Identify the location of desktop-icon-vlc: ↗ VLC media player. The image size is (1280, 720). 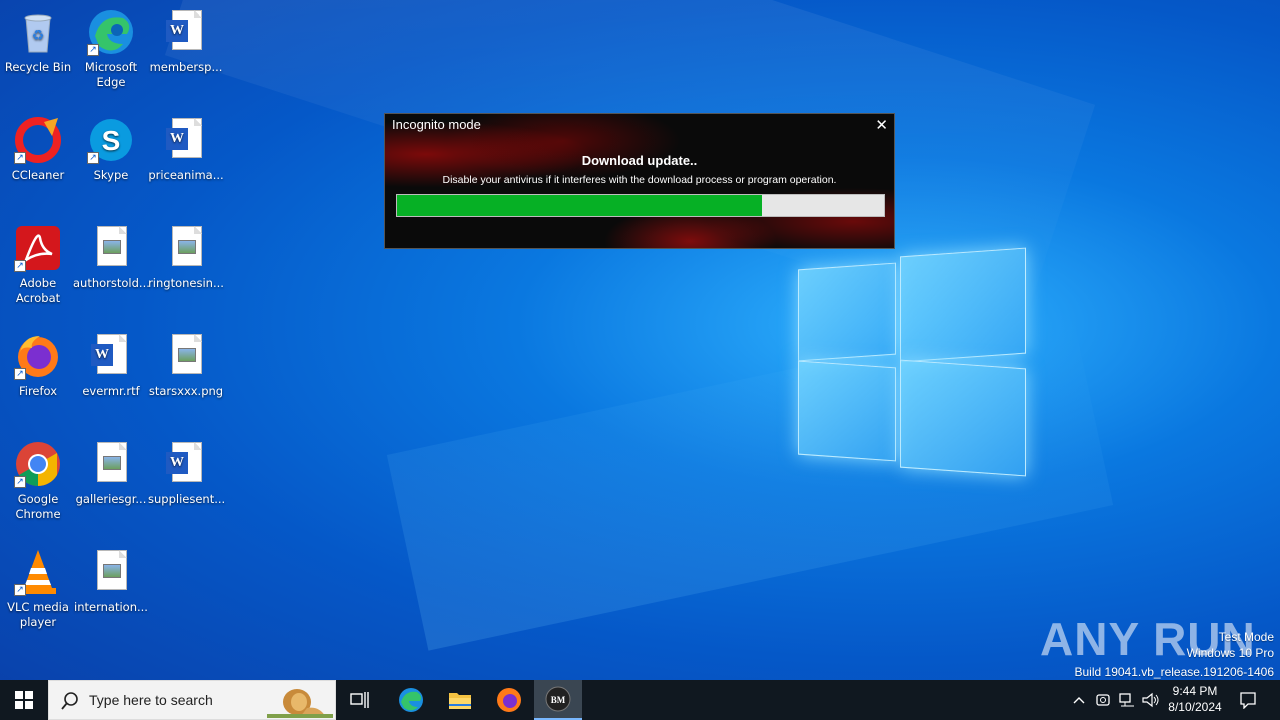
(38, 589).